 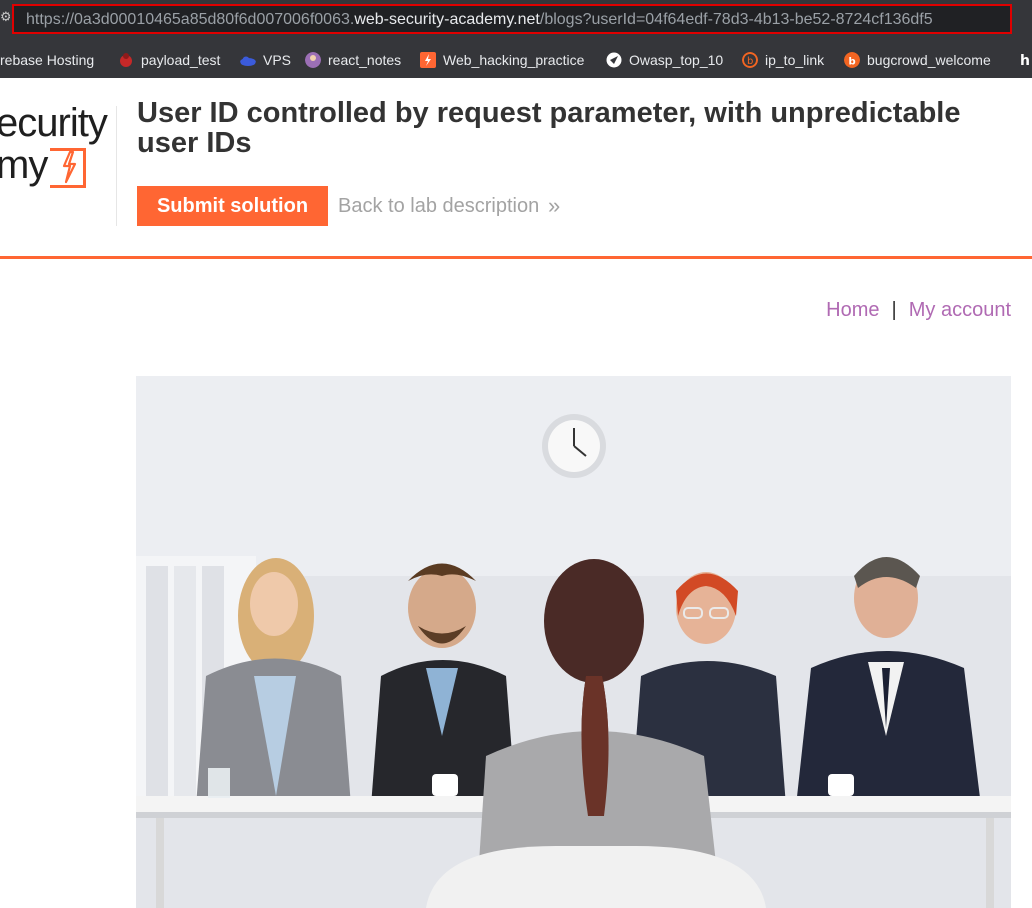 I want to click on url-host: web-security-academy.net, so click(x=447, y=19).